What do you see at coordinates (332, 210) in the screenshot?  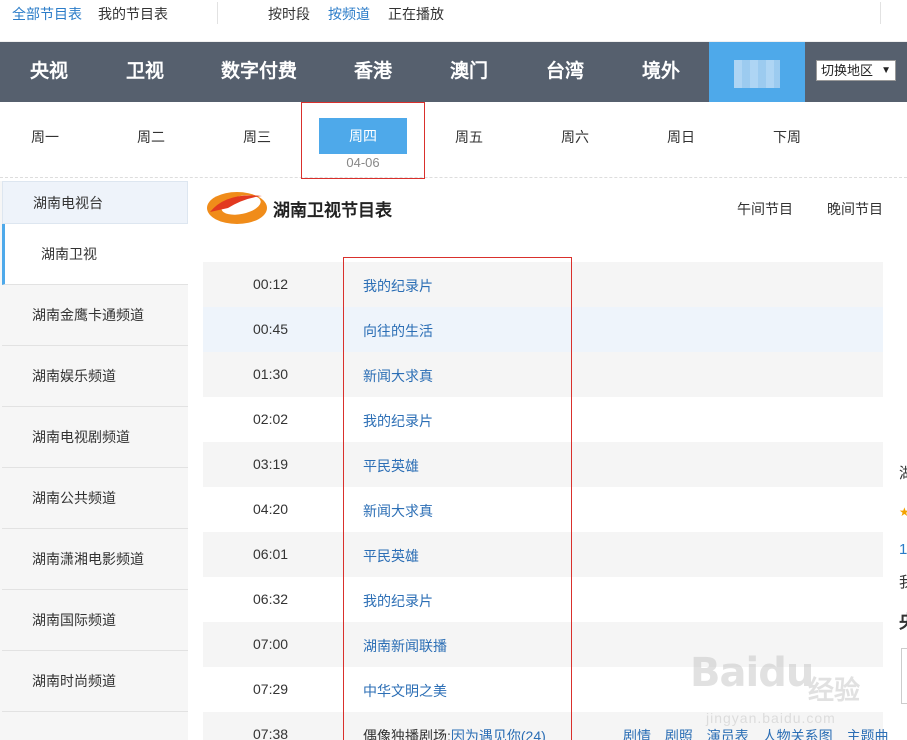 I see `channel-title: 湖南卫视节目表` at bounding box center [332, 210].